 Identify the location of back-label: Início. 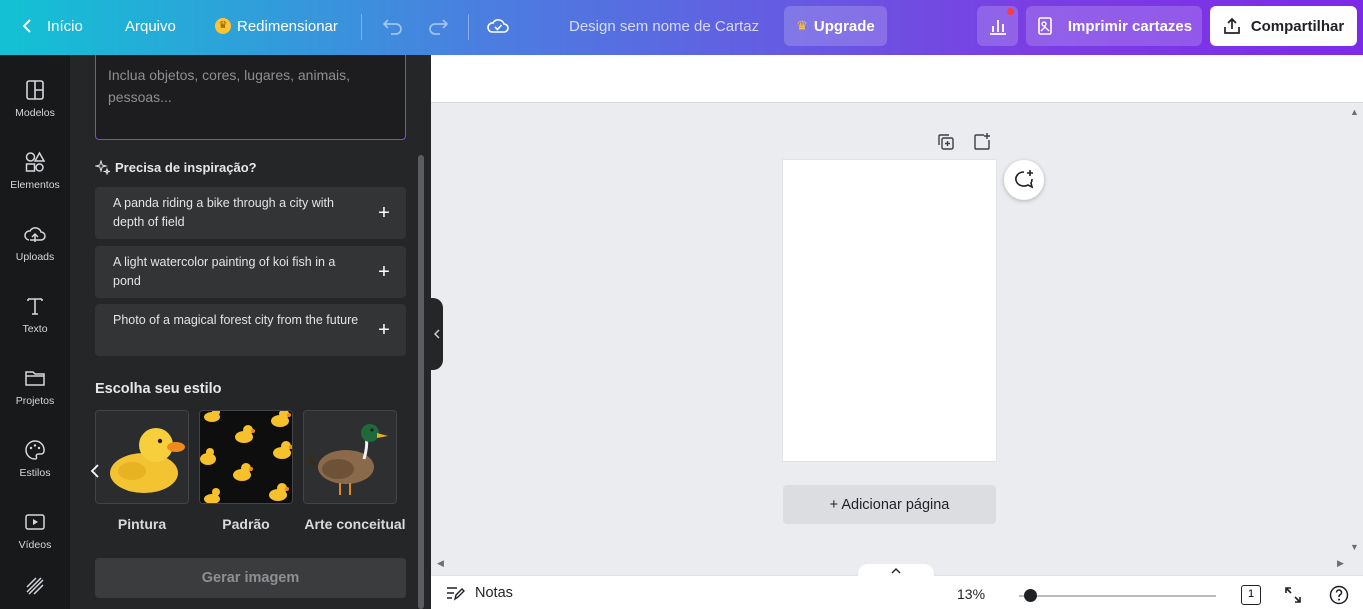
(65, 26).